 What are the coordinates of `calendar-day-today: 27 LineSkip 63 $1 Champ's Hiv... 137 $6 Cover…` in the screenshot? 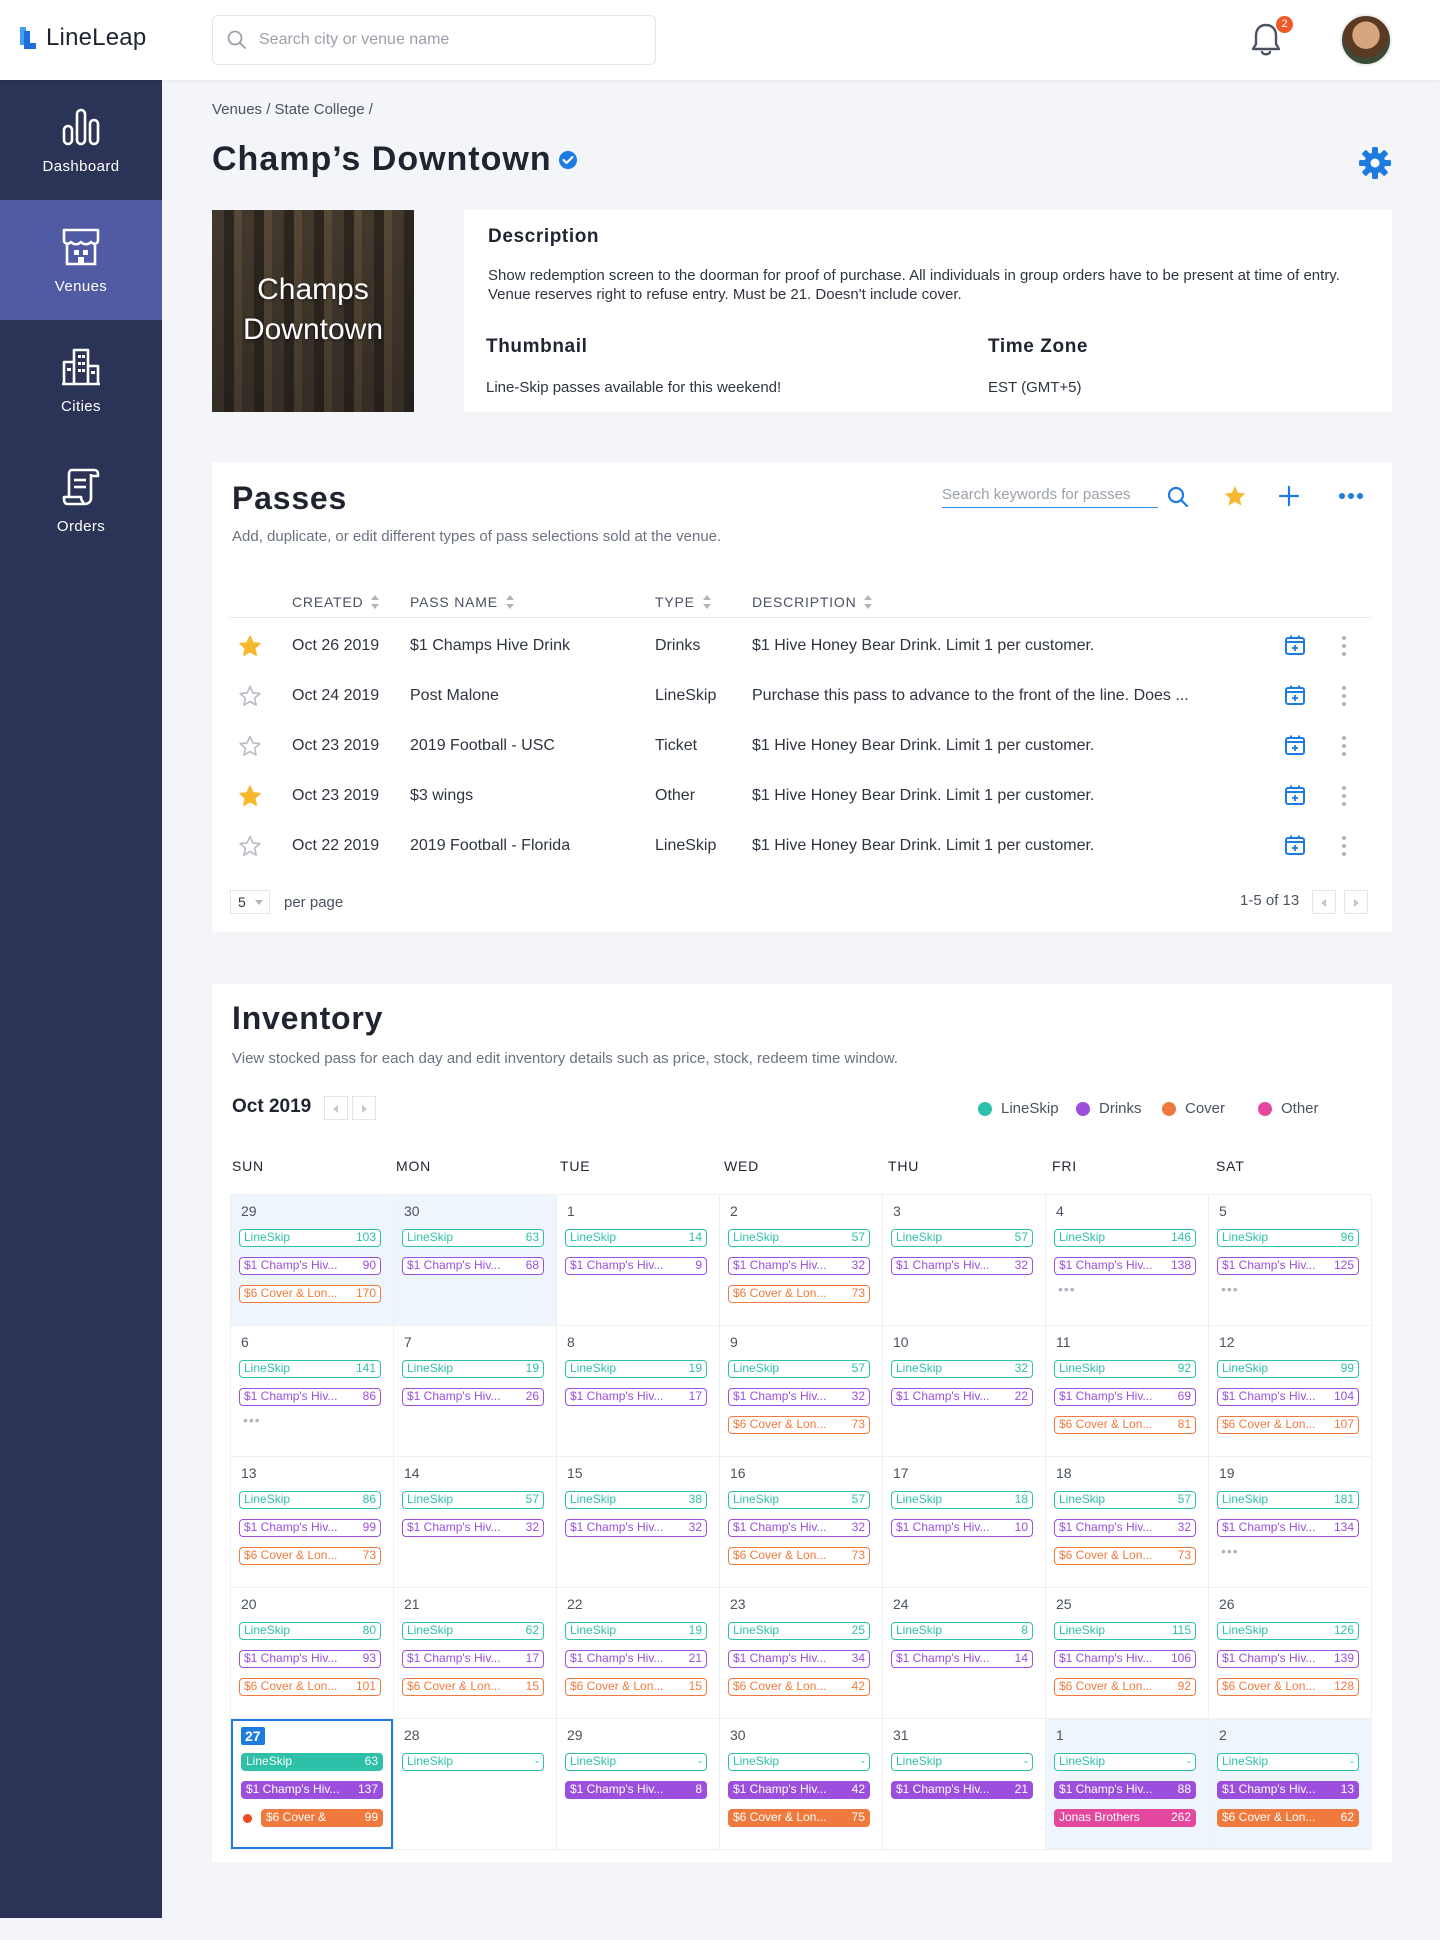 It's located at (312, 1784).